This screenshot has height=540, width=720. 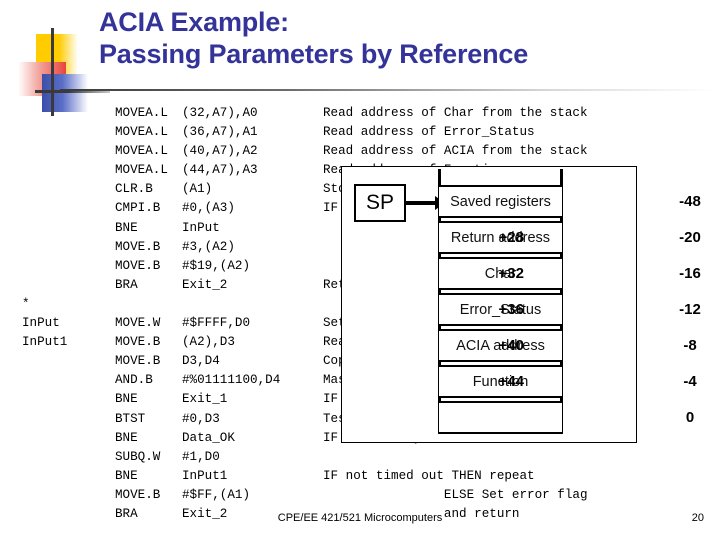 What do you see at coordinates (201, 456) in the screenshot?
I see `code-operand: #1,D0` at bounding box center [201, 456].